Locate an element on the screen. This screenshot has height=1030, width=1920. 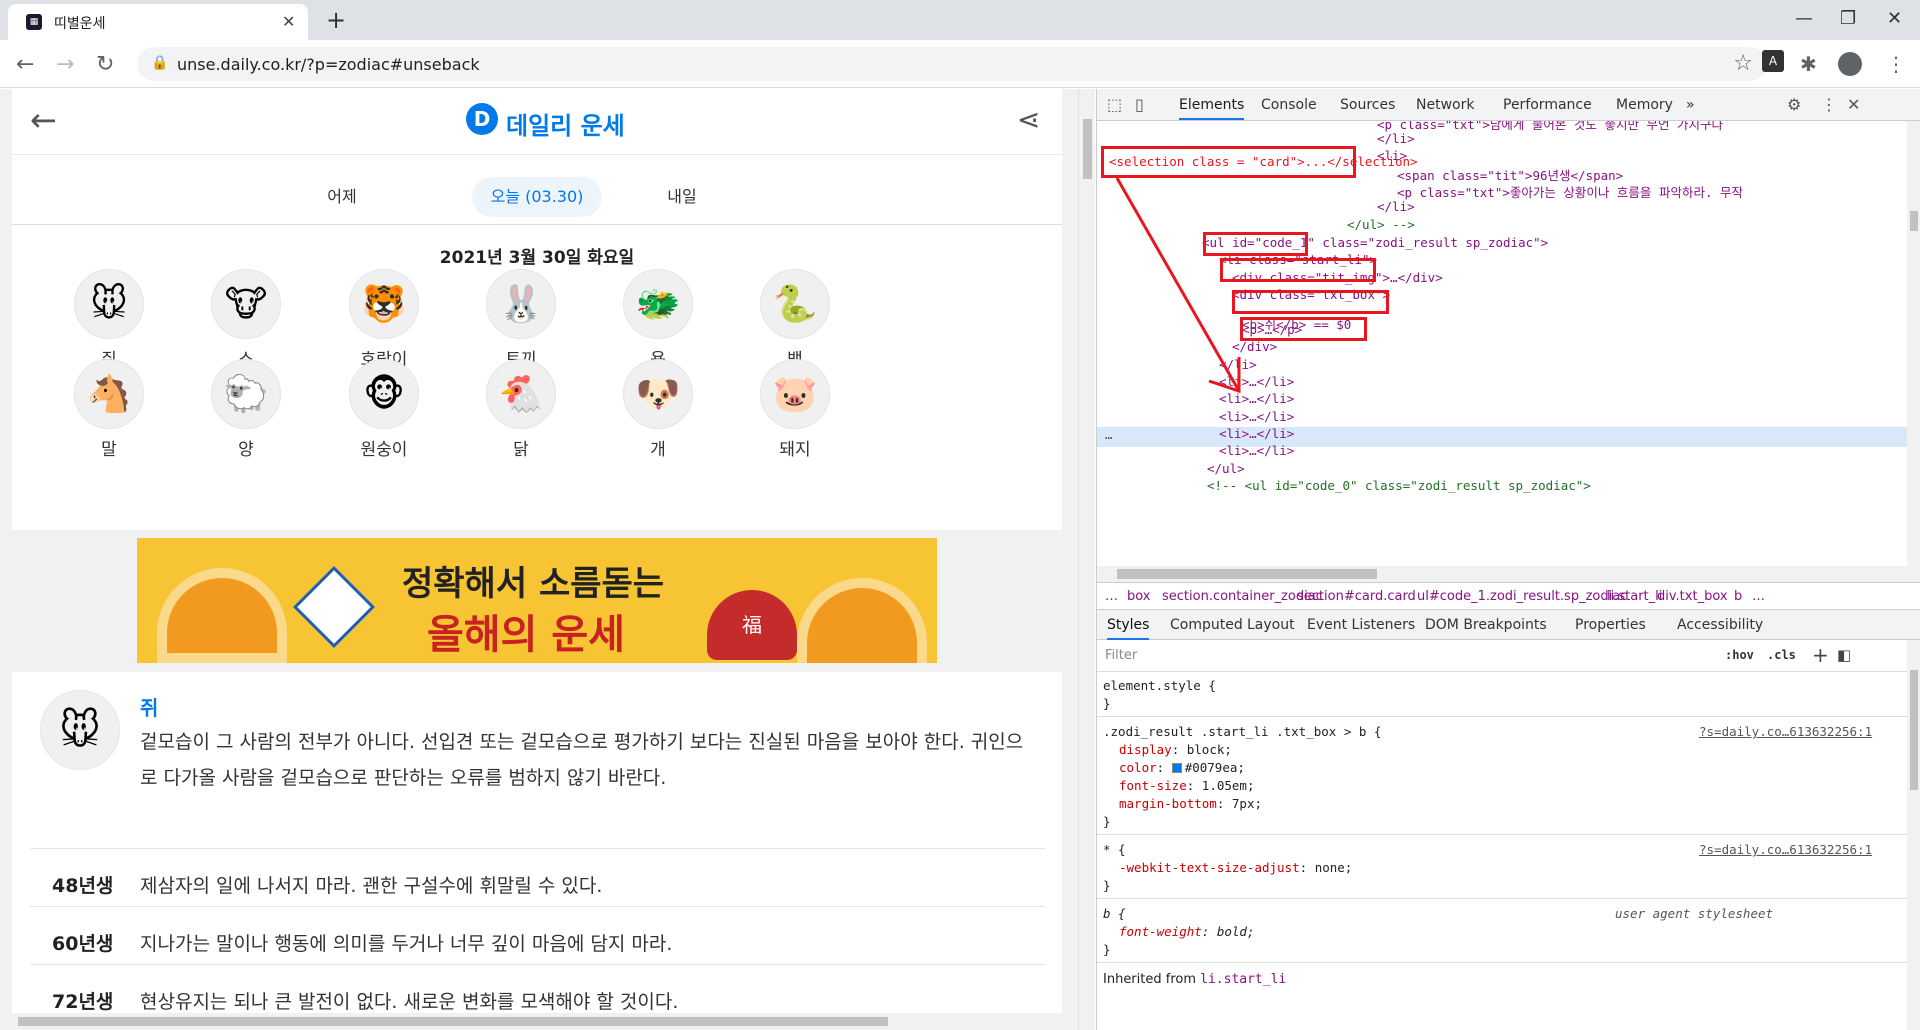
css-value: bold; is located at coordinates (1236, 931).